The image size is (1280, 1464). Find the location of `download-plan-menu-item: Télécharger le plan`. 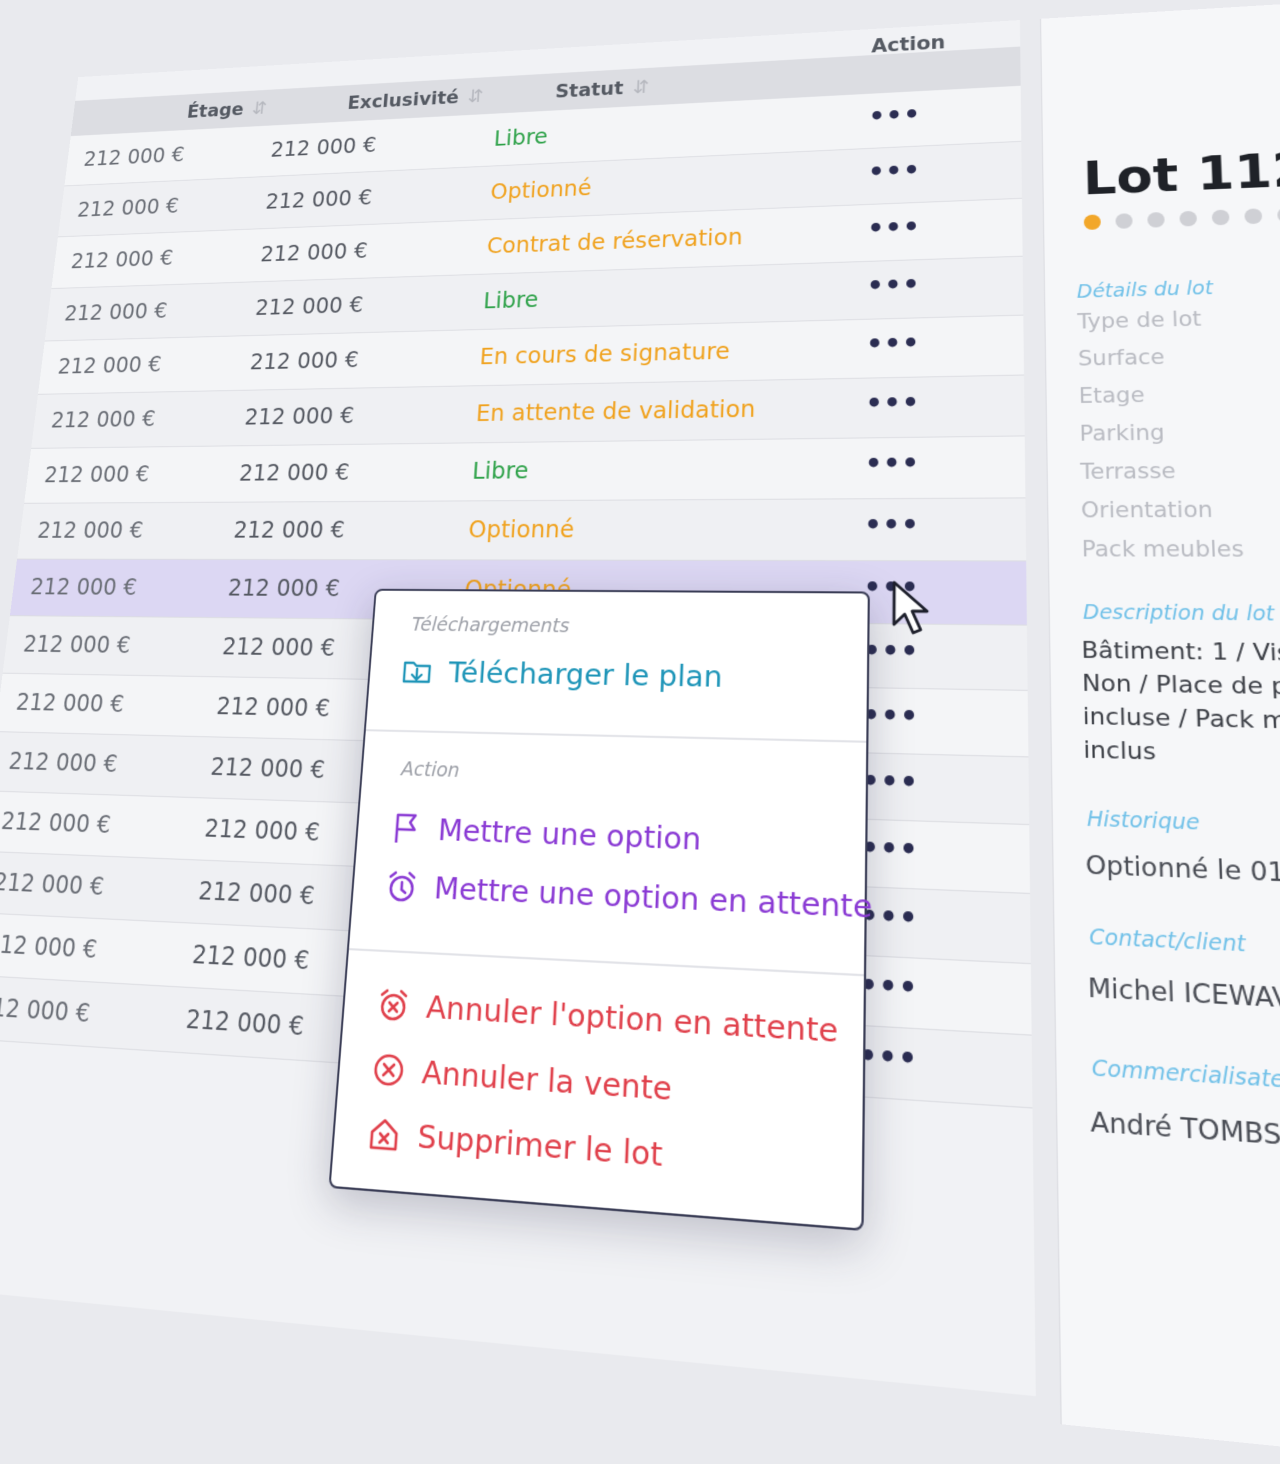

download-plan-menu-item: Télécharger le plan is located at coordinates (561, 674).